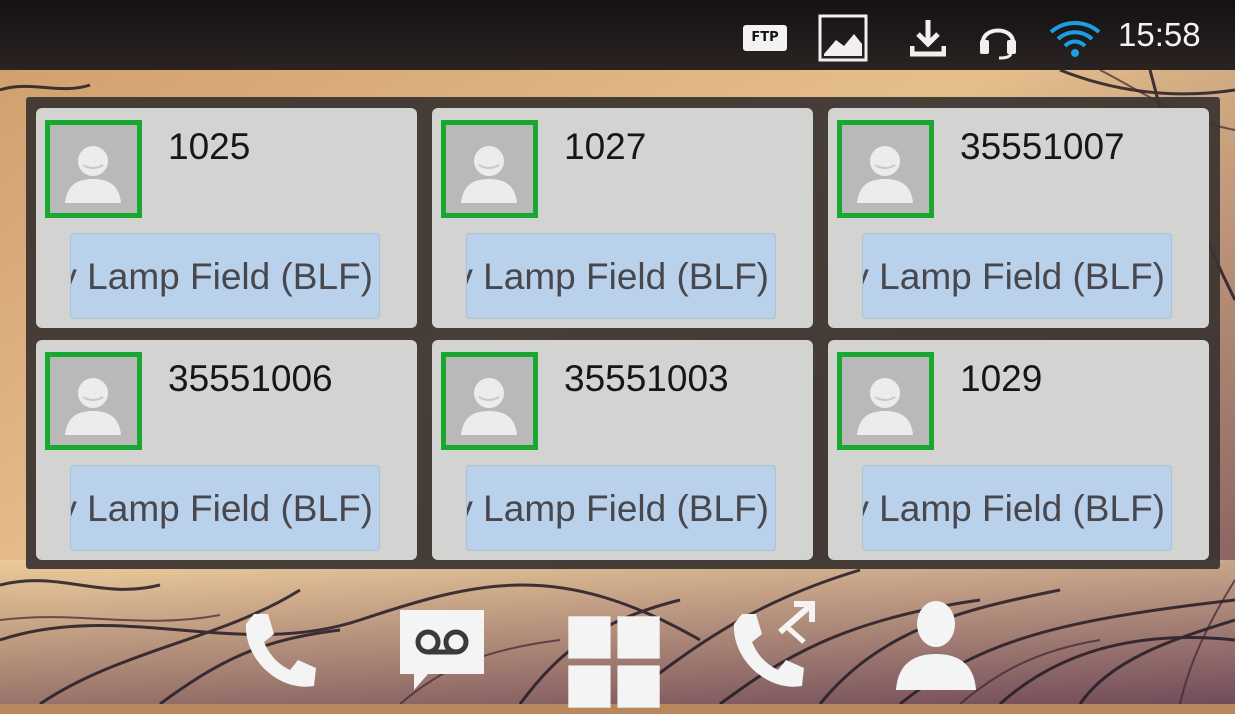  I want to click on blf-card: 1027 Busy Lamp Field (BLF), so click(622, 218).